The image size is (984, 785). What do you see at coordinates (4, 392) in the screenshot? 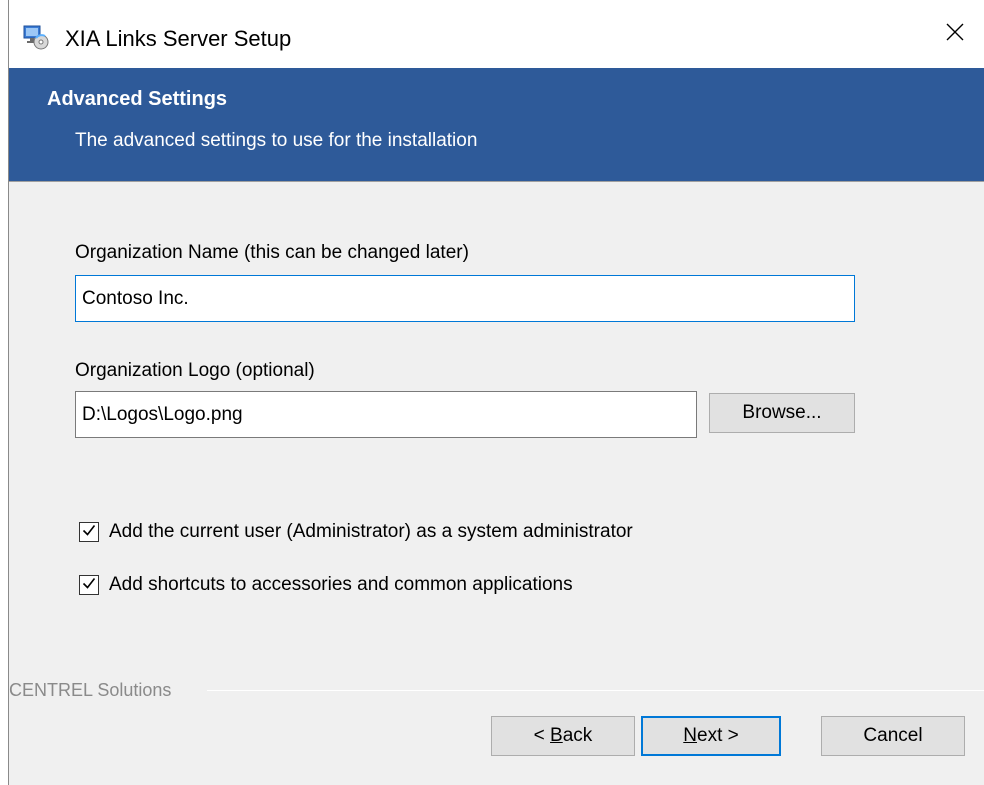
I see `background-edge` at bounding box center [4, 392].